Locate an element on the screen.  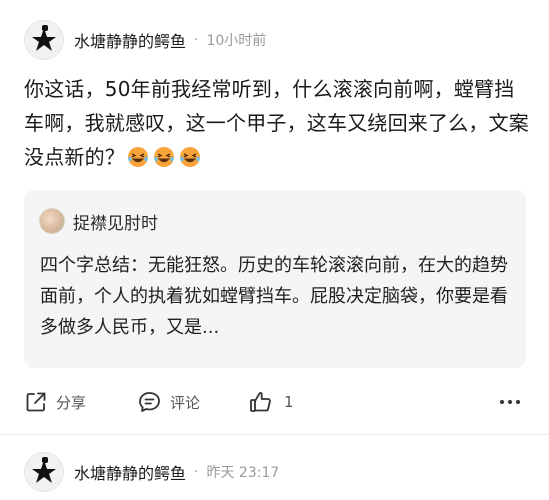
post-time: 昨天 23:17 is located at coordinates (243, 473).